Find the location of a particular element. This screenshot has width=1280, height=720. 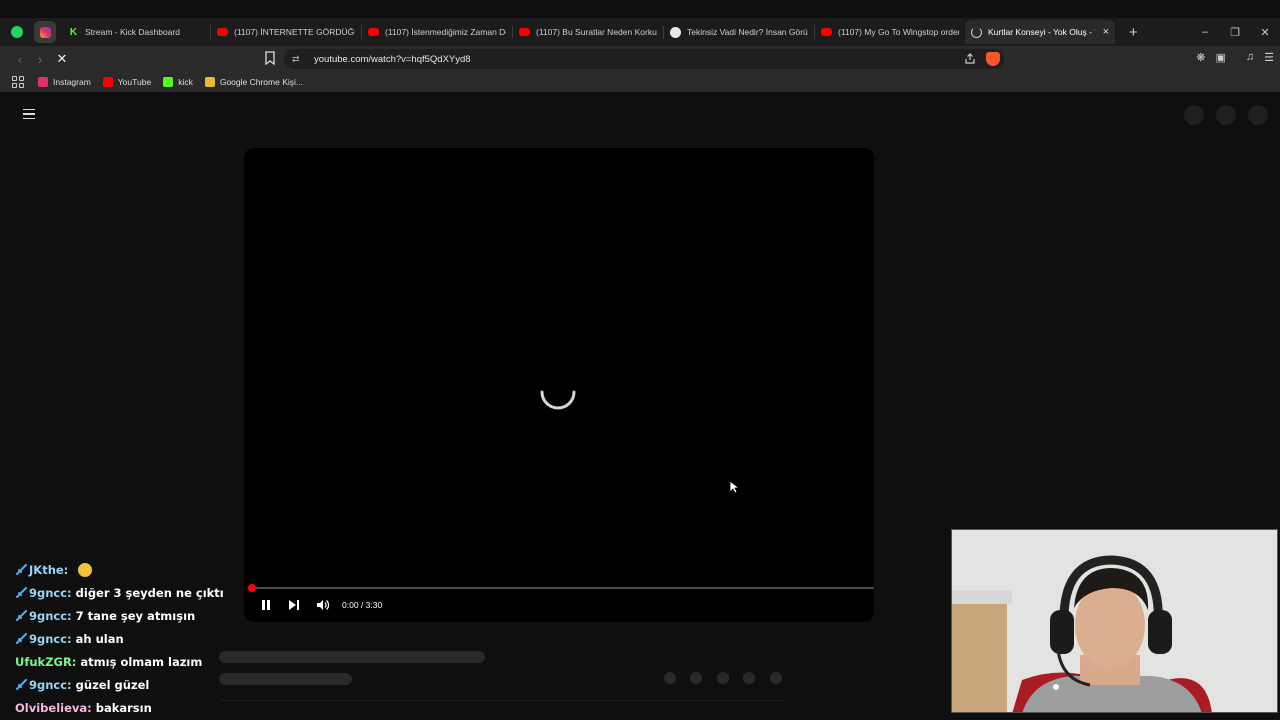

close-tab-icon: × is located at coordinates (1106, 32).